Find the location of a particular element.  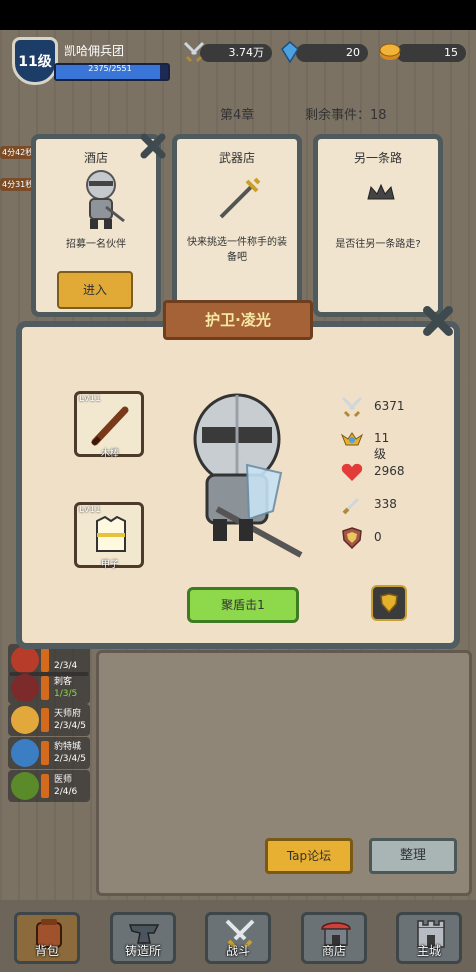

sort-button: 整理 is located at coordinates (413, 856).